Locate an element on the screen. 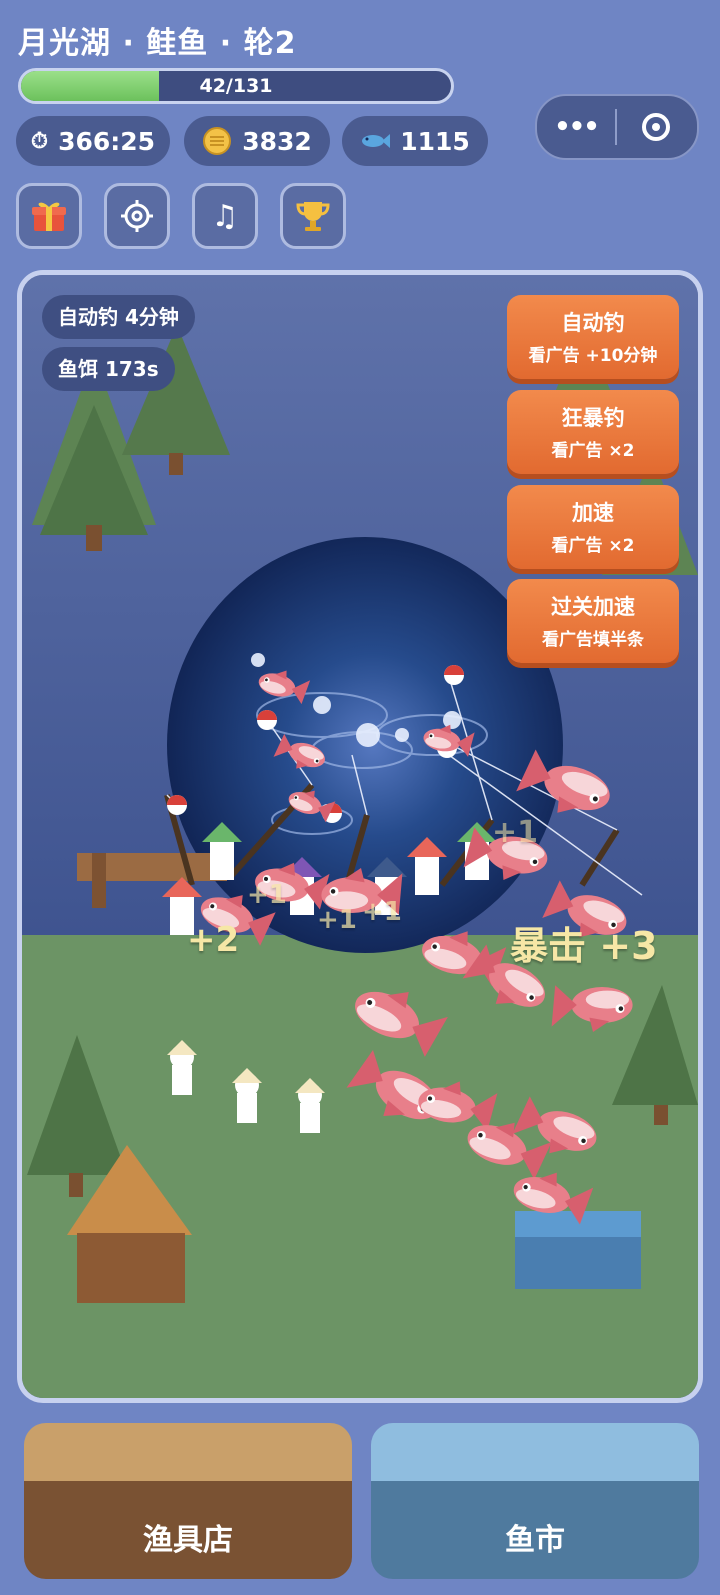 This screenshot has width=720, height=1595. trophy-button is located at coordinates (313, 216).